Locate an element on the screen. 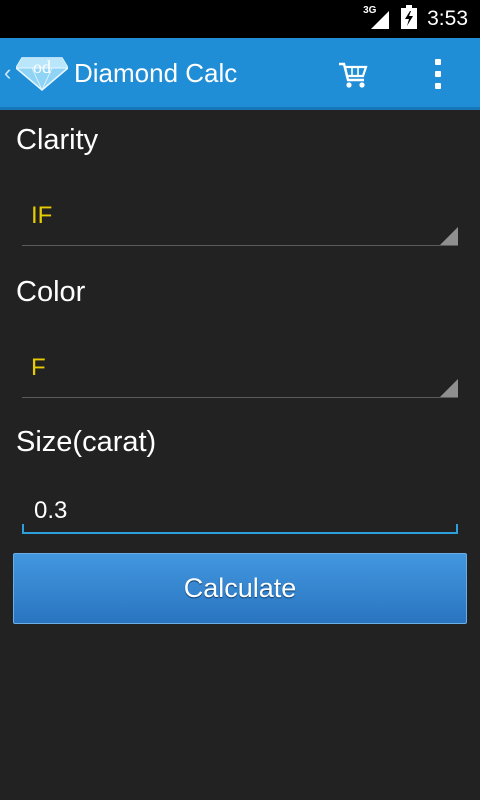 The image size is (480, 800). logo-text: od is located at coordinates (42, 67).